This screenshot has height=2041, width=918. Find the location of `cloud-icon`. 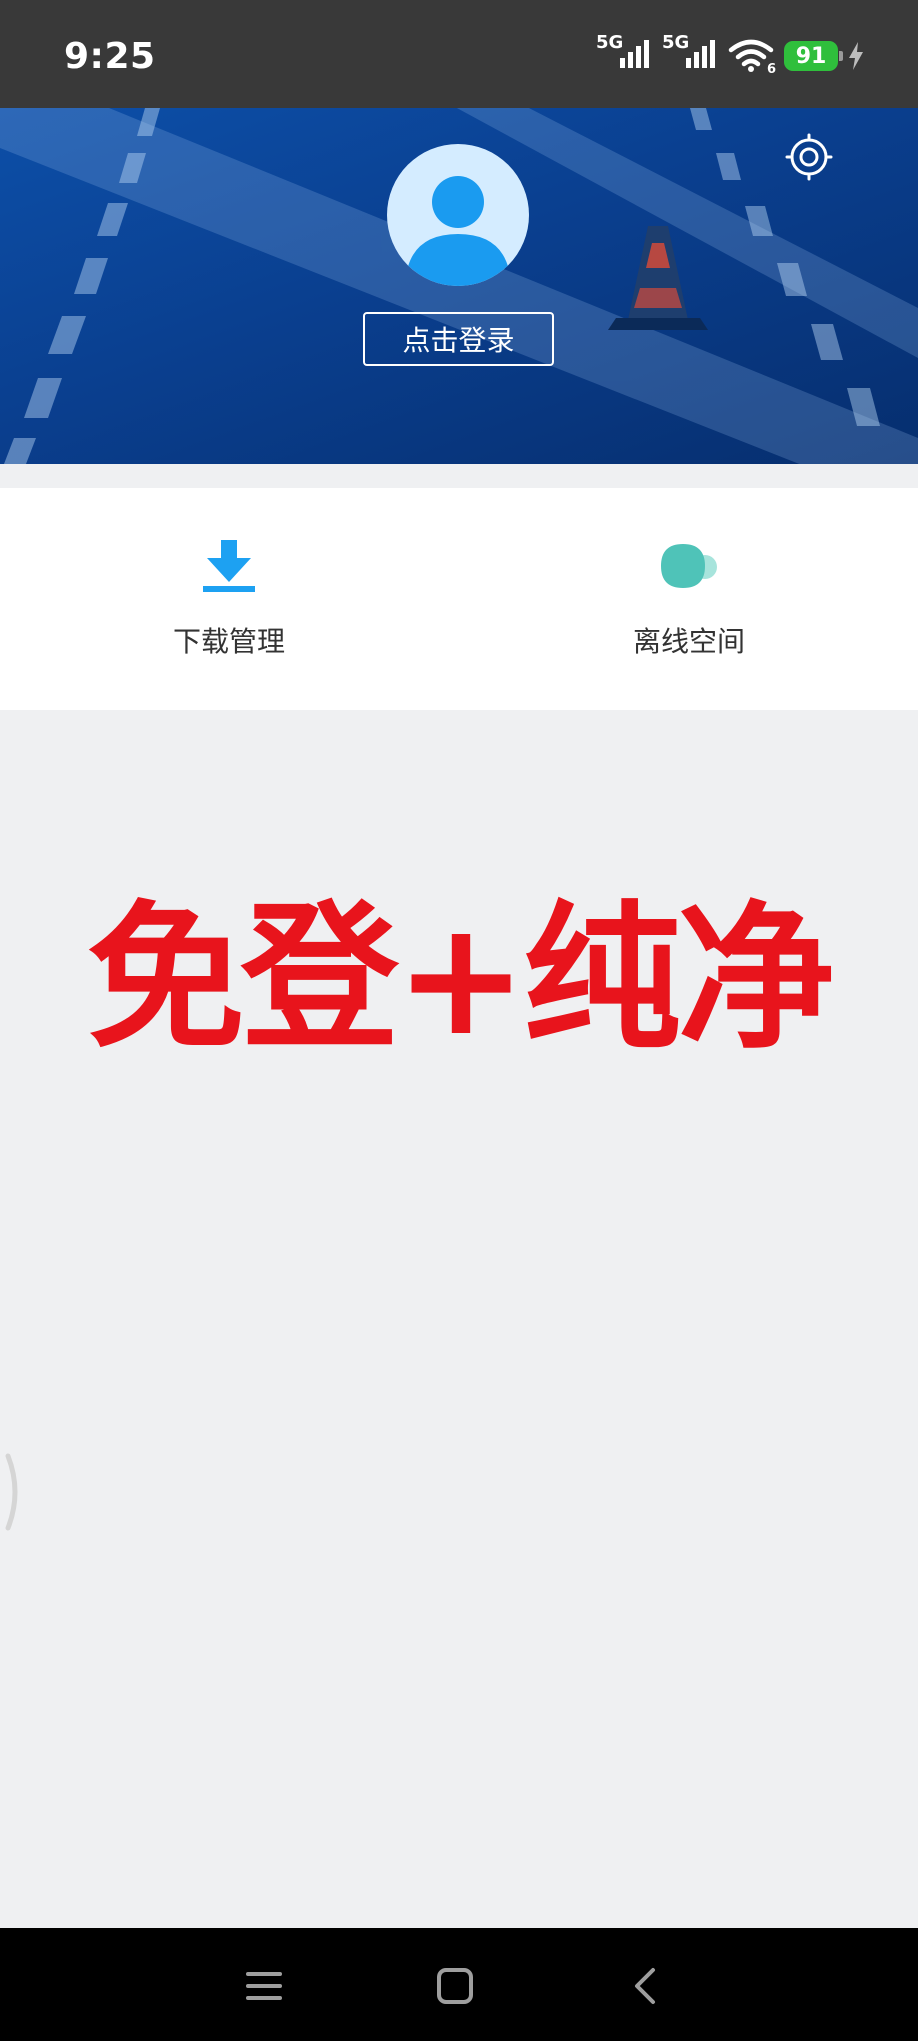

cloud-icon is located at coordinates (689, 566).